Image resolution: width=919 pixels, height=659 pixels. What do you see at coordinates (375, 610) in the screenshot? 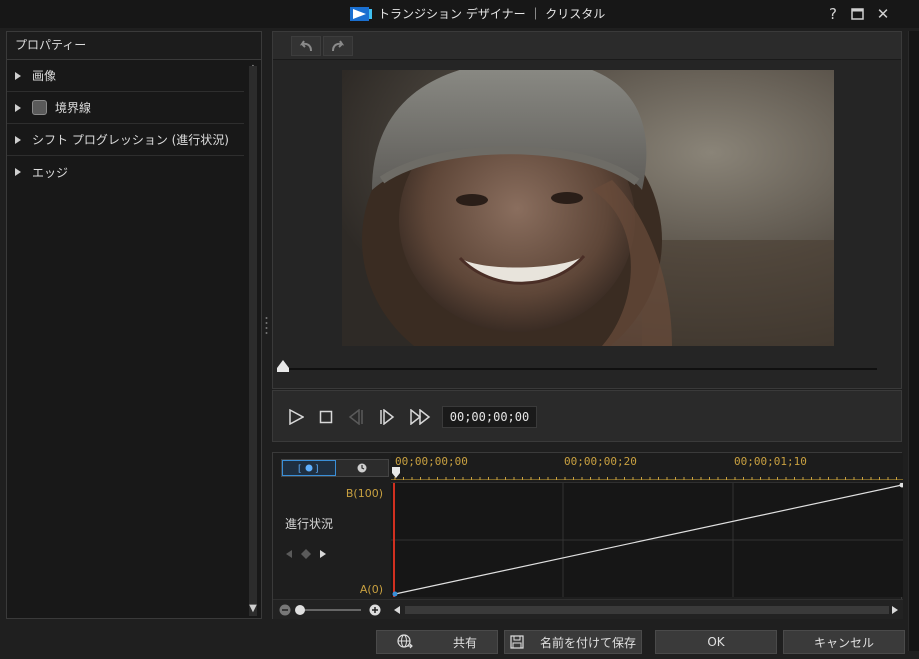
I see `zoom-in-icon` at bounding box center [375, 610].